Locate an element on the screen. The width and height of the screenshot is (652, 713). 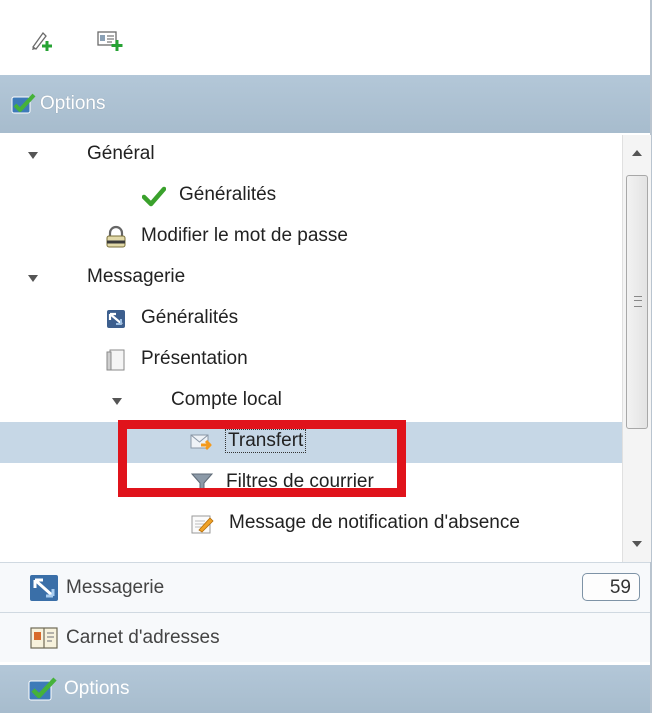
tree-item-change-password: Modifier le mot de passe is located at coordinates (311, 237).